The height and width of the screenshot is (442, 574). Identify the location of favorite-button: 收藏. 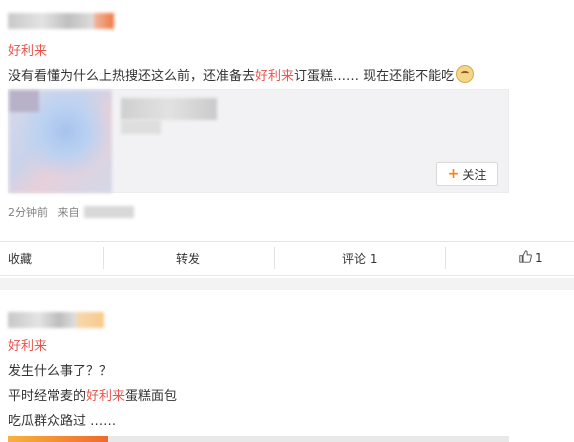
(20, 258).